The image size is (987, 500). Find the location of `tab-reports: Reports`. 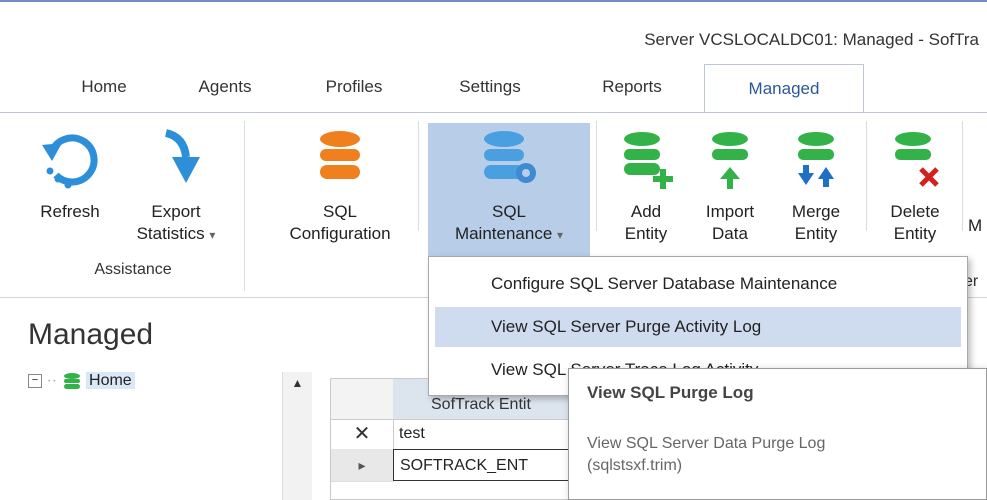

tab-reports: Reports is located at coordinates (632, 87).